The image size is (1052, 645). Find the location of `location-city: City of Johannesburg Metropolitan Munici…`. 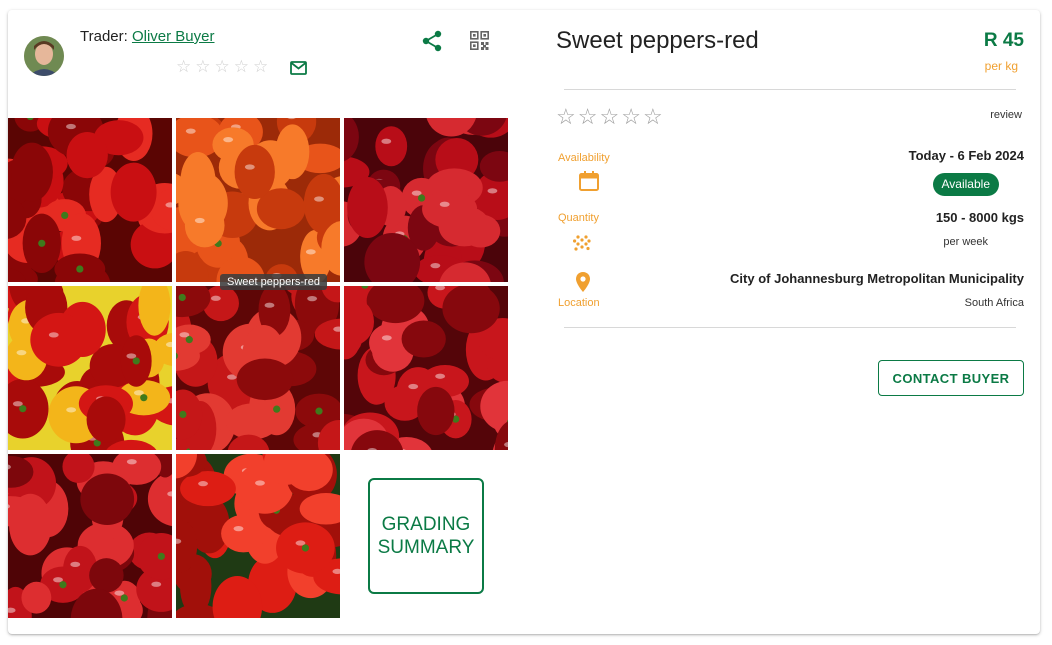

location-city: City of Johannesburg Metropolitan Munici… is located at coordinates (877, 278).